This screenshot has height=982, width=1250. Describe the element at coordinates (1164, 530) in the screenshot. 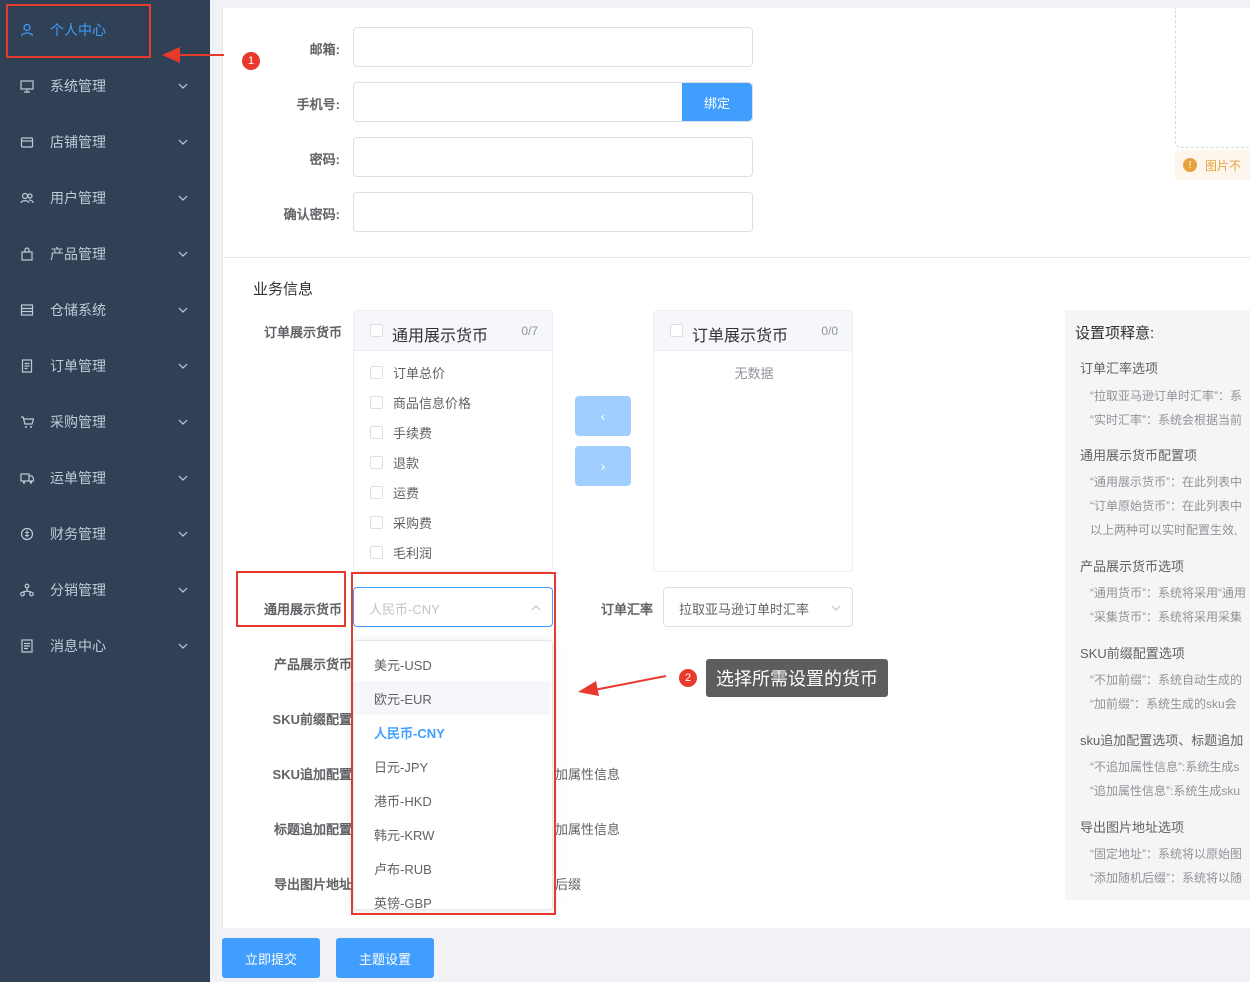

I see `help-line: 以上两种可以实时配置生效,` at that location.